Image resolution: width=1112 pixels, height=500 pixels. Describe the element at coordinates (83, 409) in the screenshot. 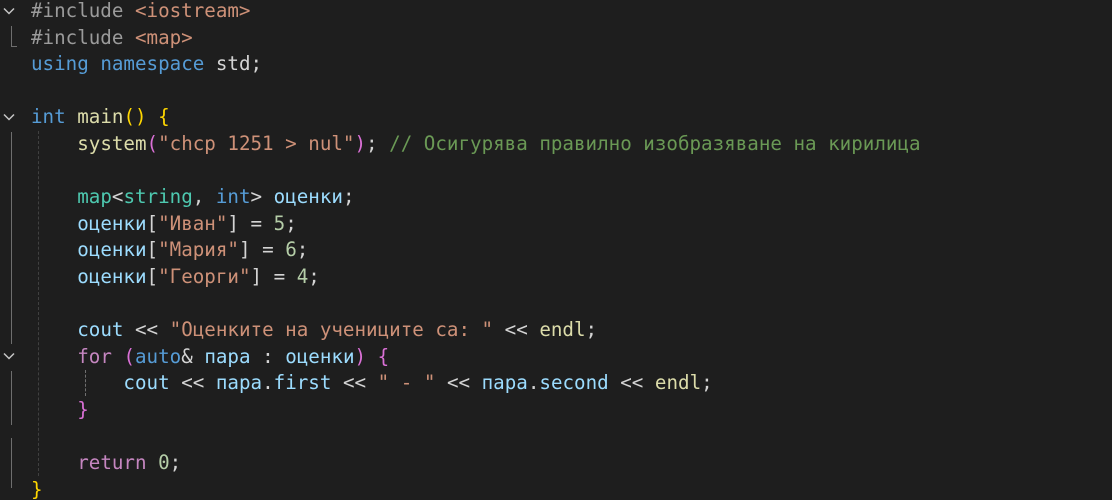

I see `code-token: }` at that location.